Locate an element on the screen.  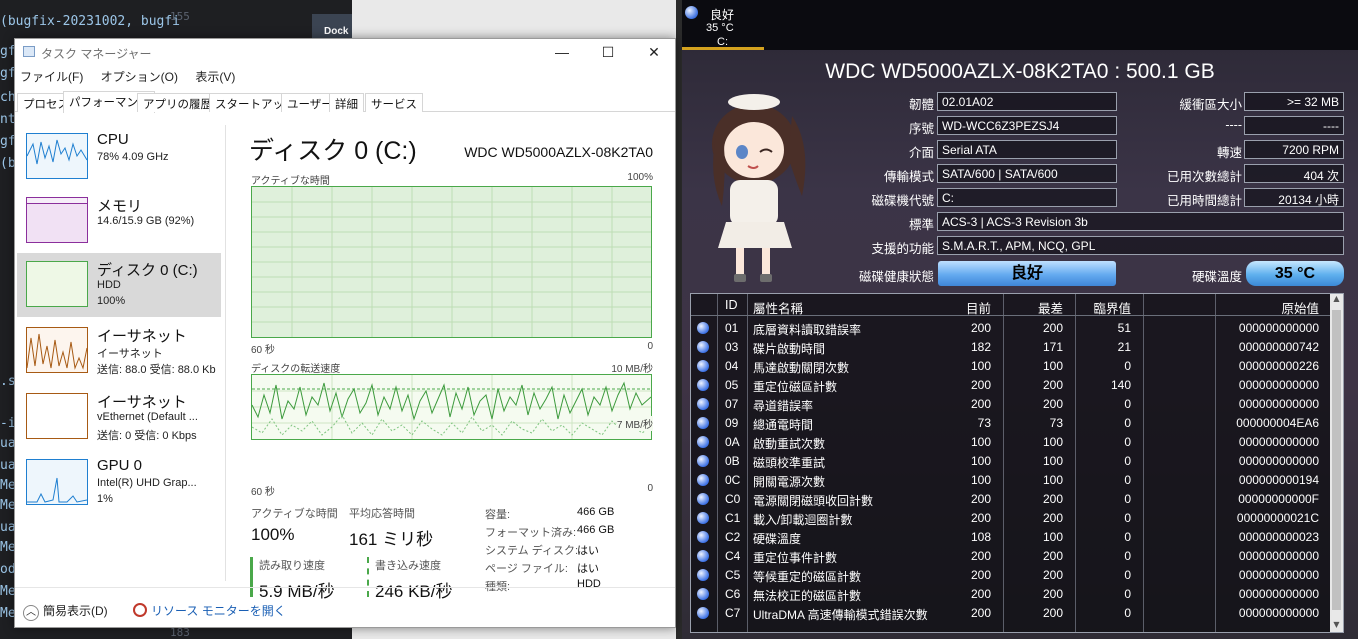
disk-heading: ディスク 0 (C:) is located at coordinates (333, 151).